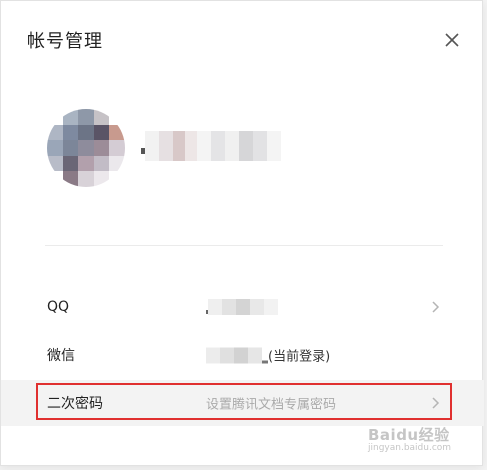 The image size is (487, 470). I want to click on watermark: Baidu经验 jingyan.baidu.com, so click(409, 438).